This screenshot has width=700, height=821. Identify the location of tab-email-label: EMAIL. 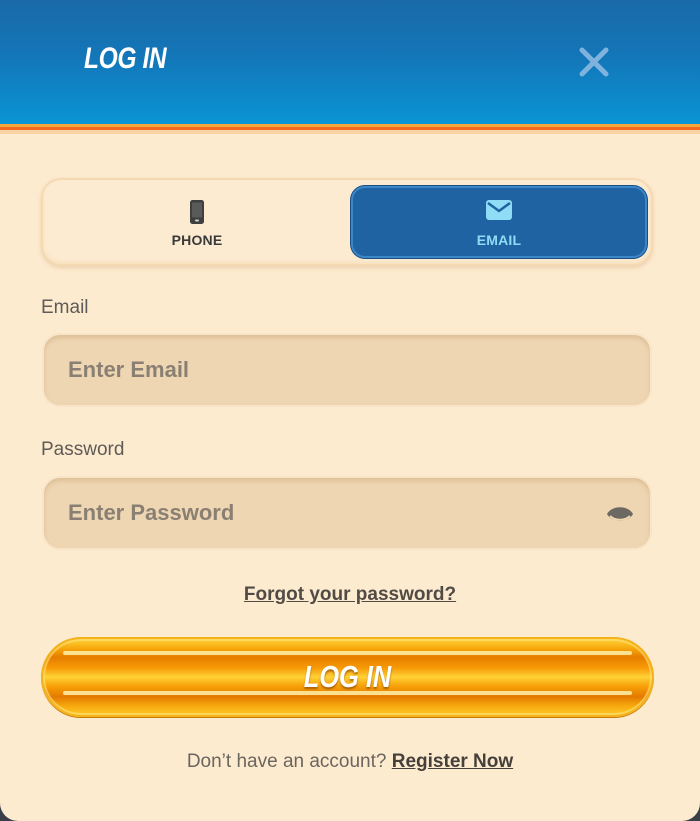
(499, 240).